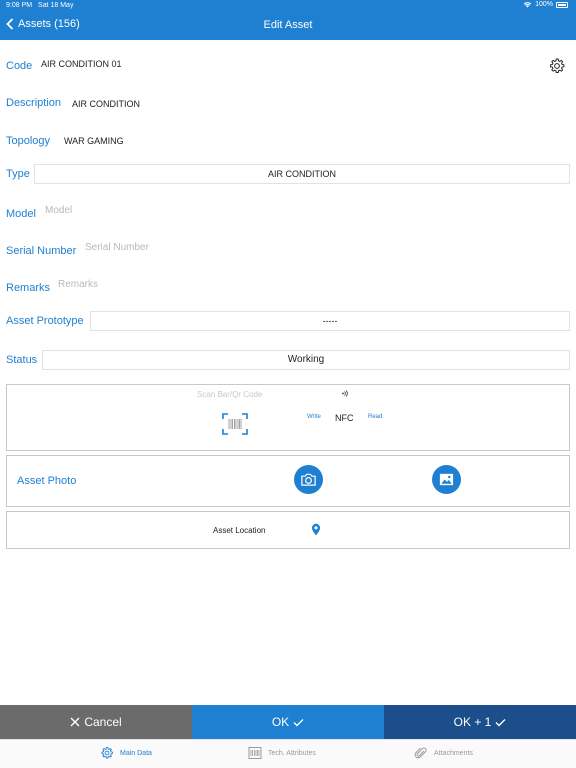  I want to click on asset-location-button: Asset Location, so click(239, 530).